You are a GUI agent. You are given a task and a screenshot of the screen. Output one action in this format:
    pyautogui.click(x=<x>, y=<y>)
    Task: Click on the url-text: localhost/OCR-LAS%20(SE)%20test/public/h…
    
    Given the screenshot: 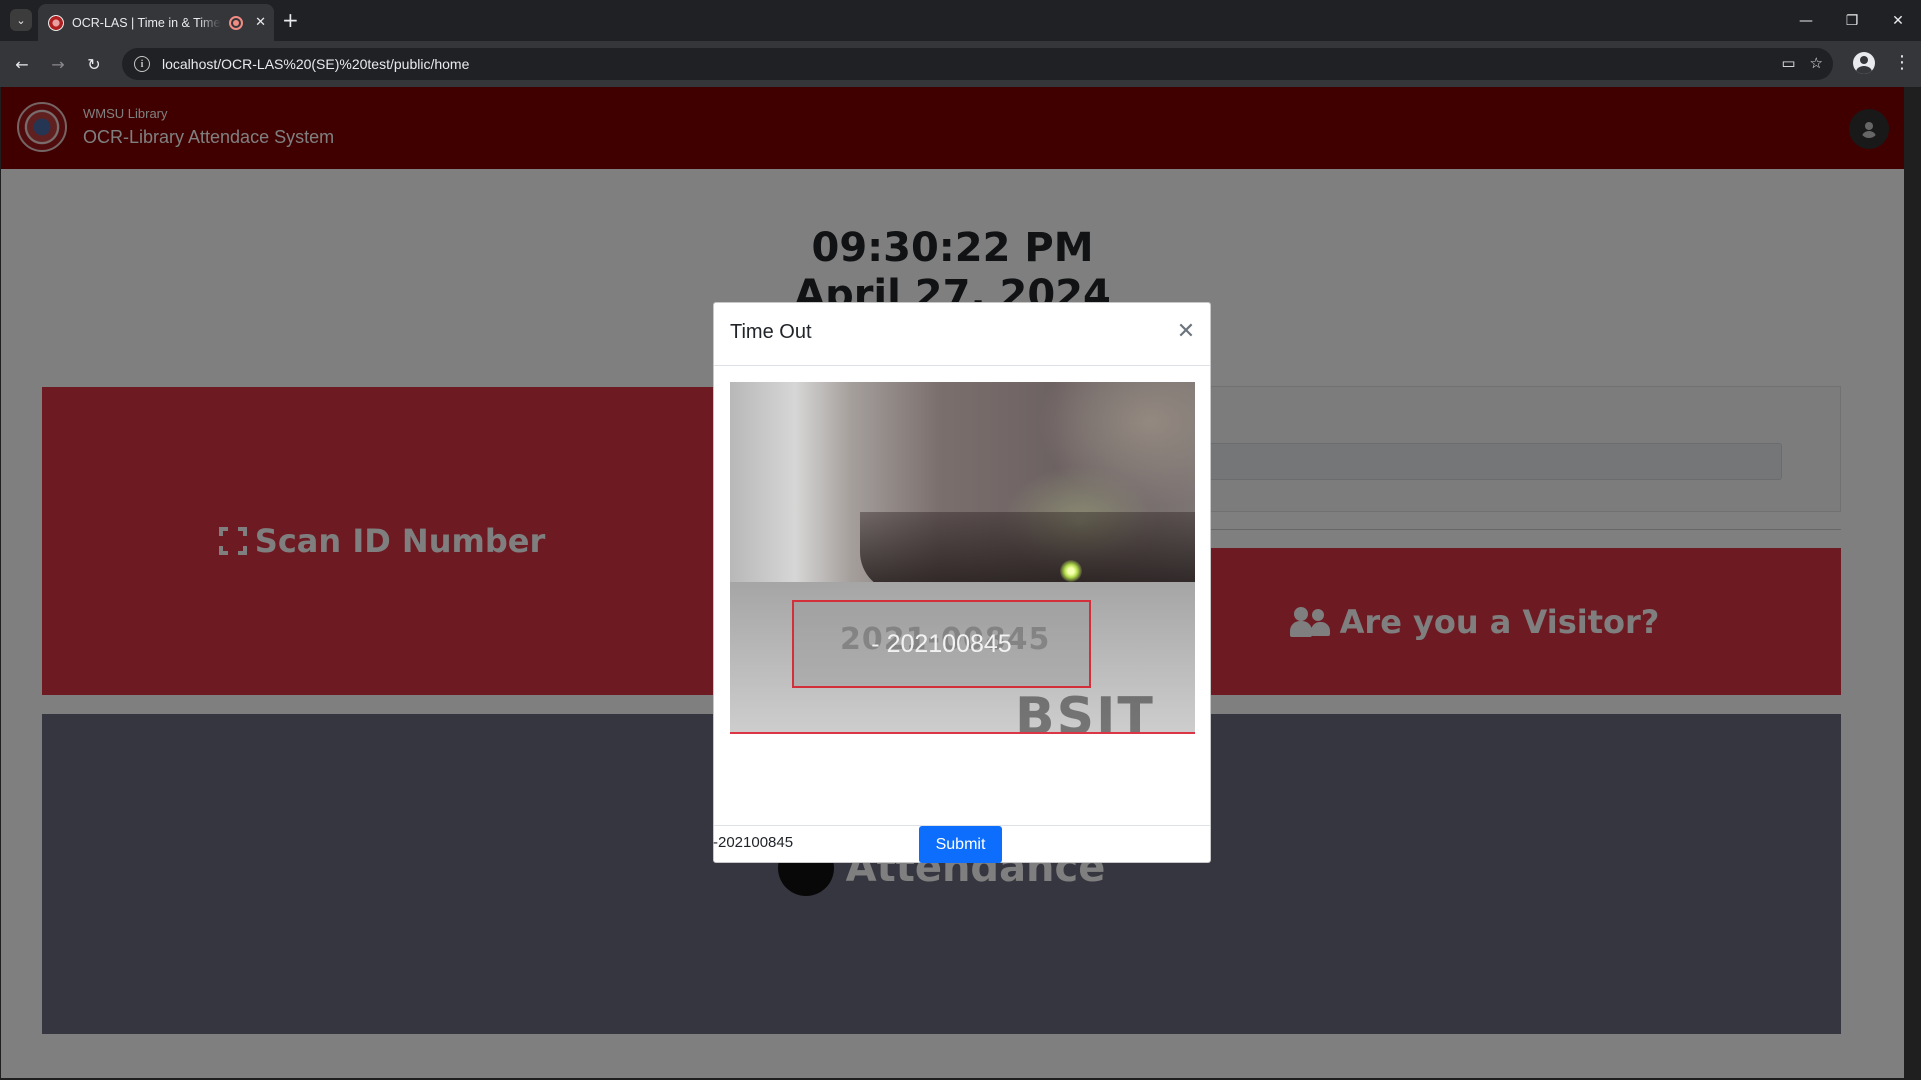 What is the action you would take?
    pyautogui.click(x=315, y=64)
    